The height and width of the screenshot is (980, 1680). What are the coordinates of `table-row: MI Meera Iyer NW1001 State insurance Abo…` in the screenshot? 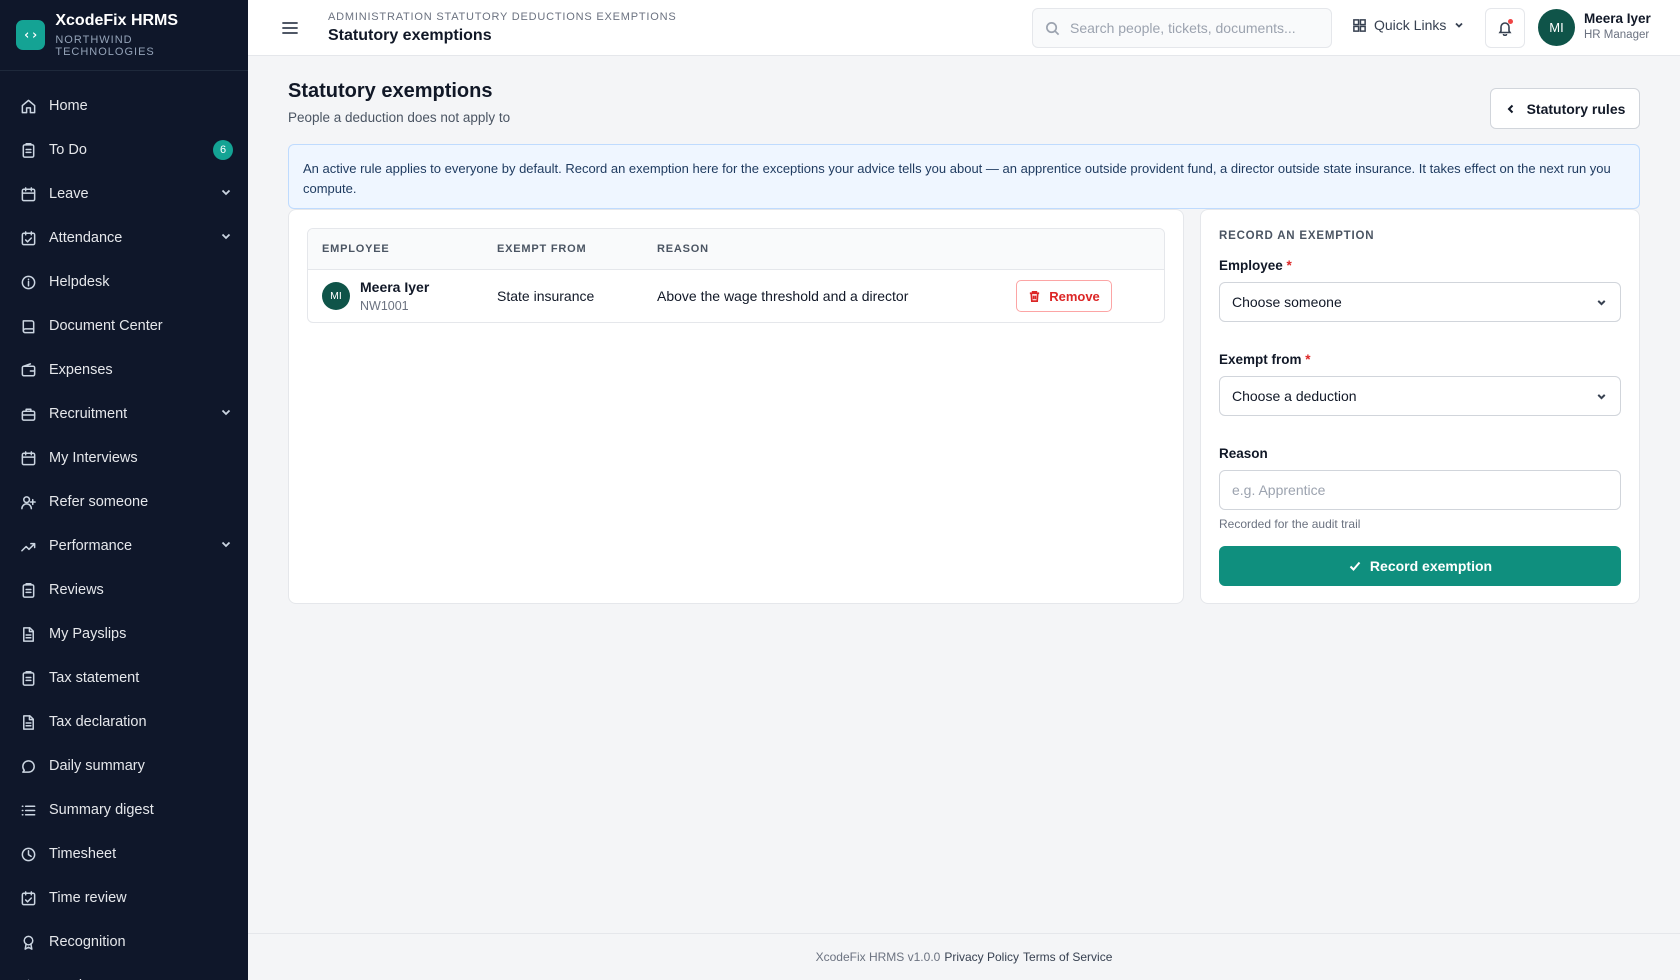 It's located at (736, 296).